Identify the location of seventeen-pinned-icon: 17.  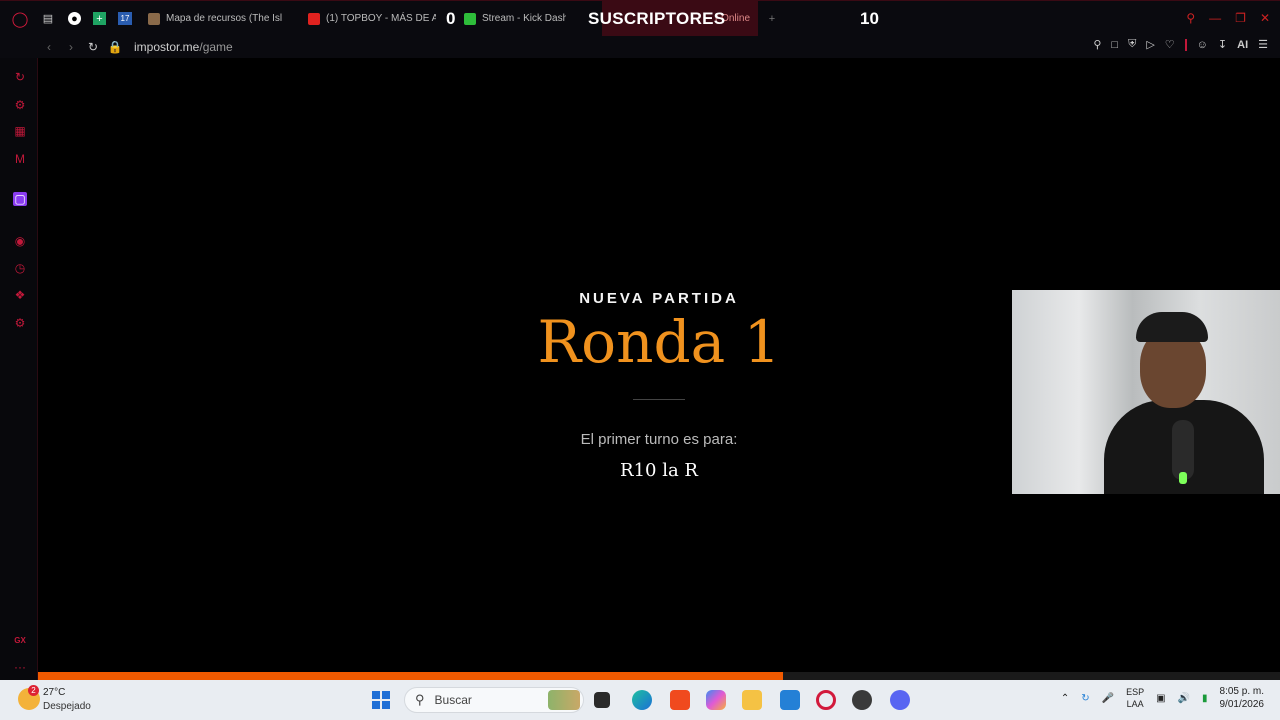
(125, 18).